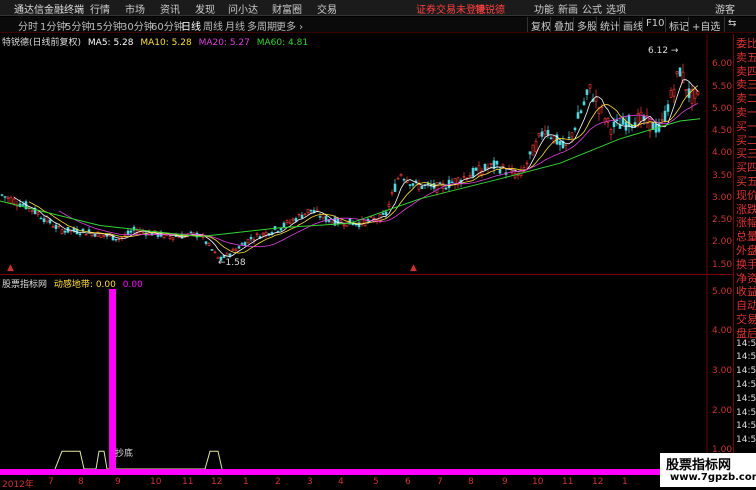 The height and width of the screenshot is (490, 756). I want to click on menu-gongshi: 公式, so click(592, 8).